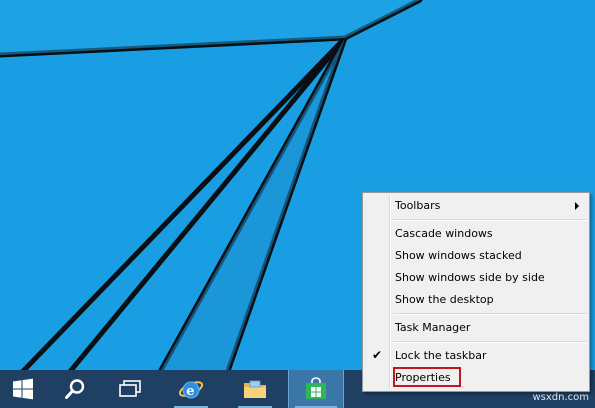  Describe the element at coordinates (377, 355) in the screenshot. I see `checkmark-icon: ✔` at that location.